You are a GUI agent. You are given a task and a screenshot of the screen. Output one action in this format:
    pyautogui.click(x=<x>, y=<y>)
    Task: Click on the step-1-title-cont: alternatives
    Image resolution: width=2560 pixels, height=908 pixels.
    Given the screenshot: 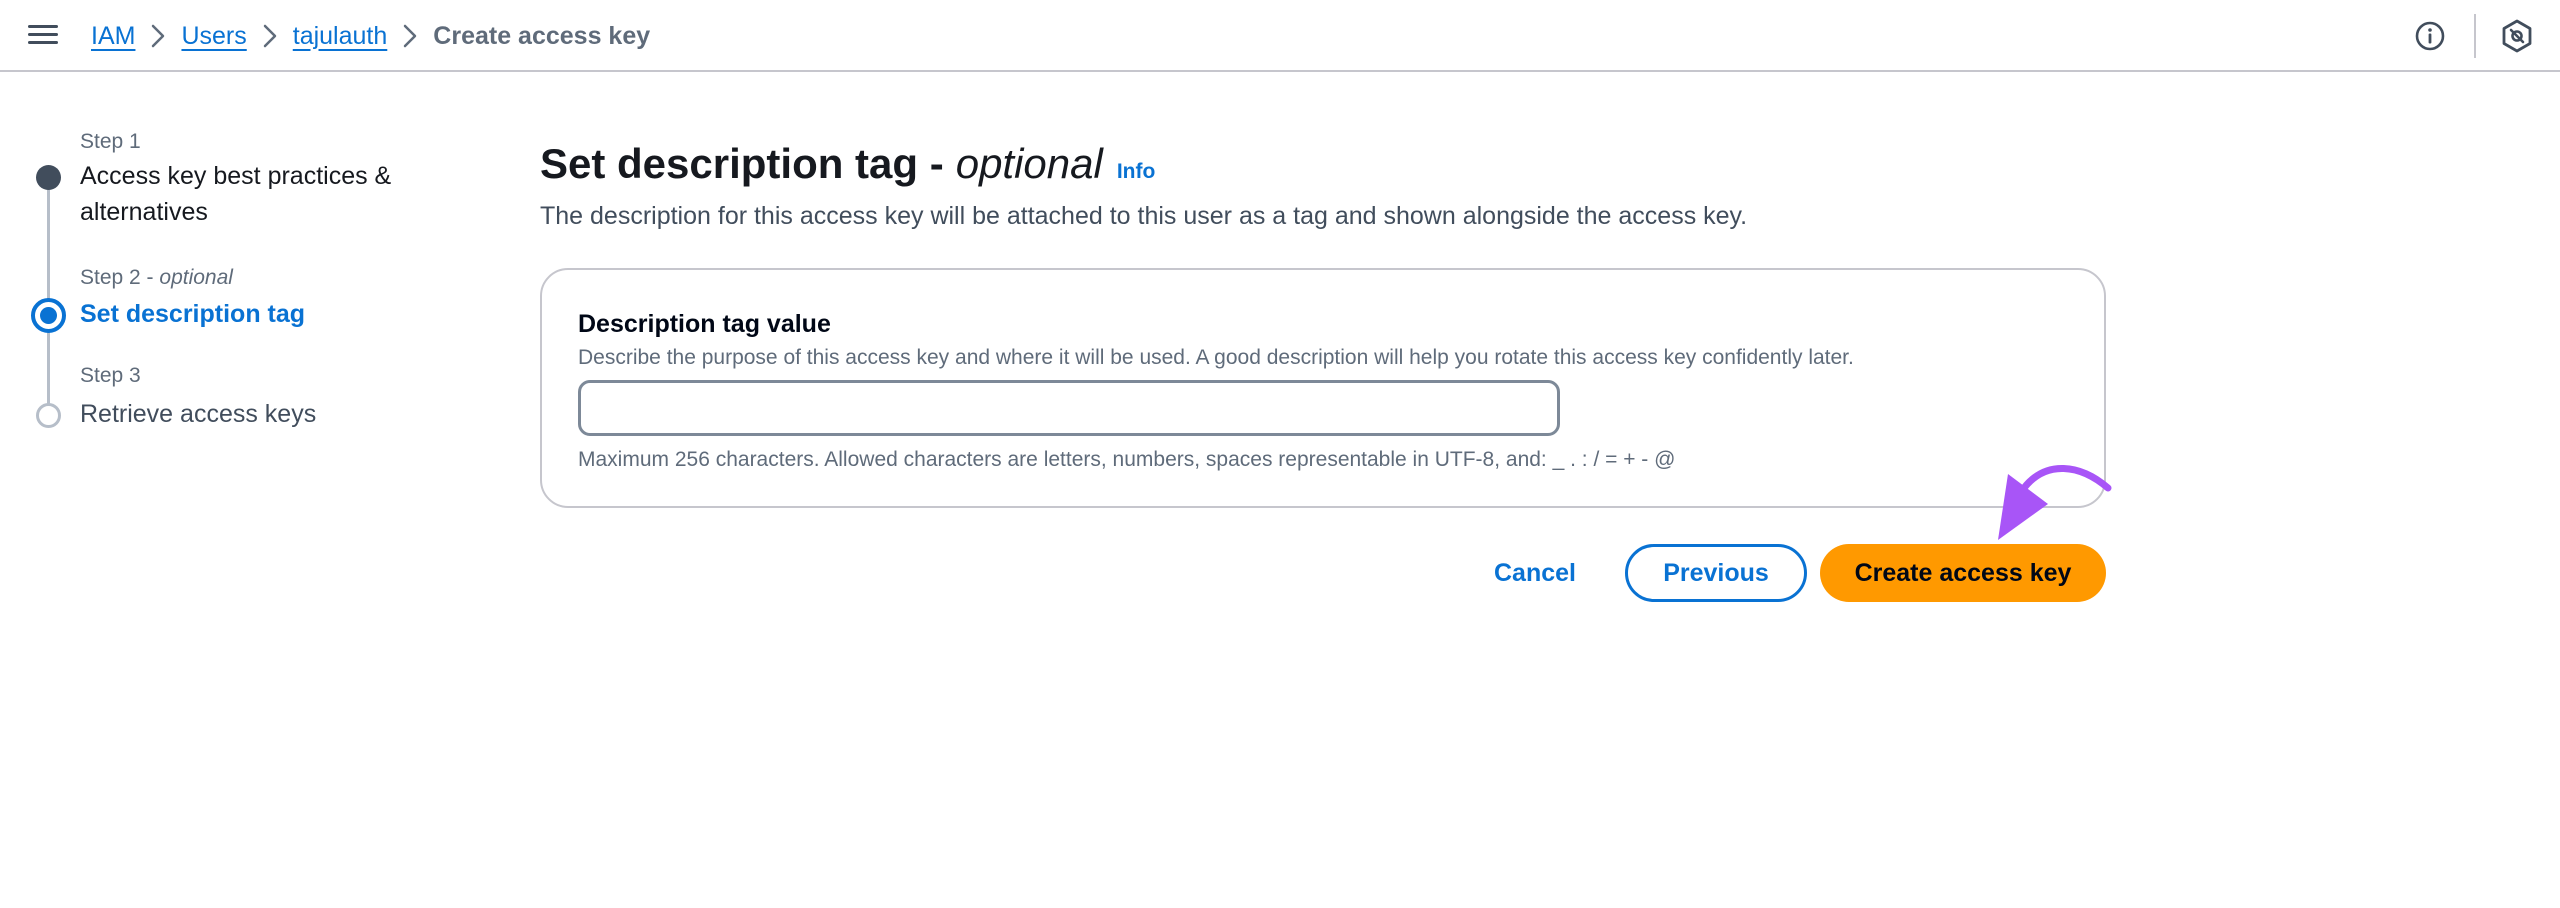 What is the action you would take?
    pyautogui.click(x=144, y=212)
    